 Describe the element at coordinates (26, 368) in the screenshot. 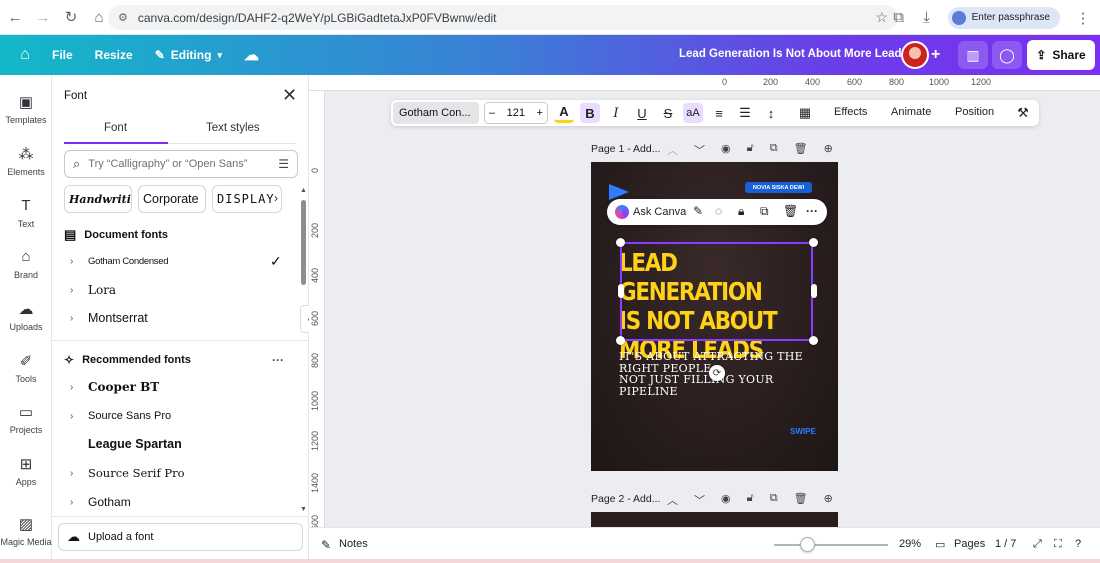

I see `rail-item-tools: ✐ Tools` at that location.